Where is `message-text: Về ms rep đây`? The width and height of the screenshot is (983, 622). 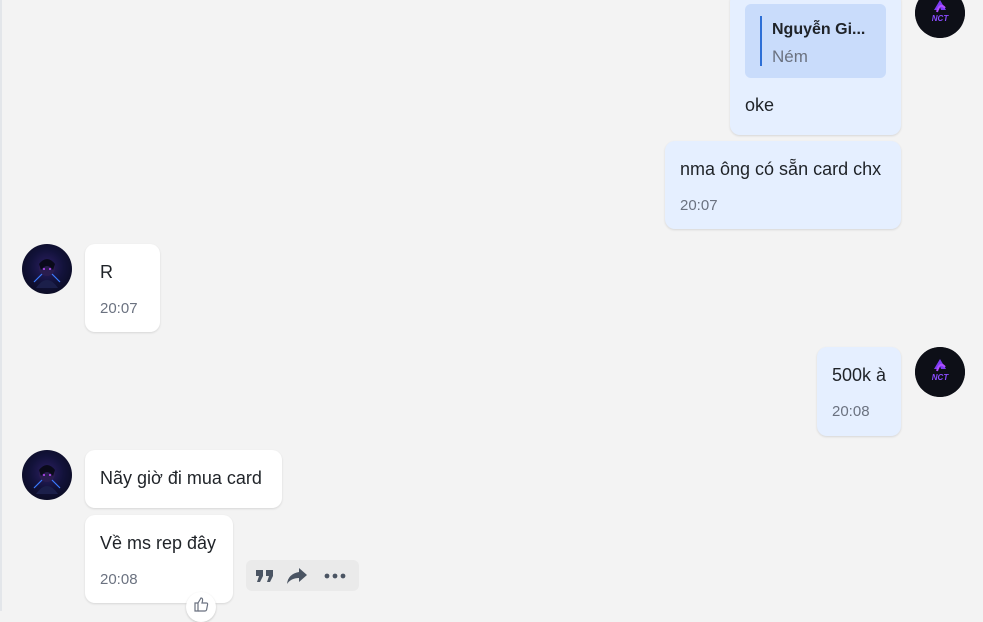
message-text: Về ms rep đây is located at coordinates (158, 543).